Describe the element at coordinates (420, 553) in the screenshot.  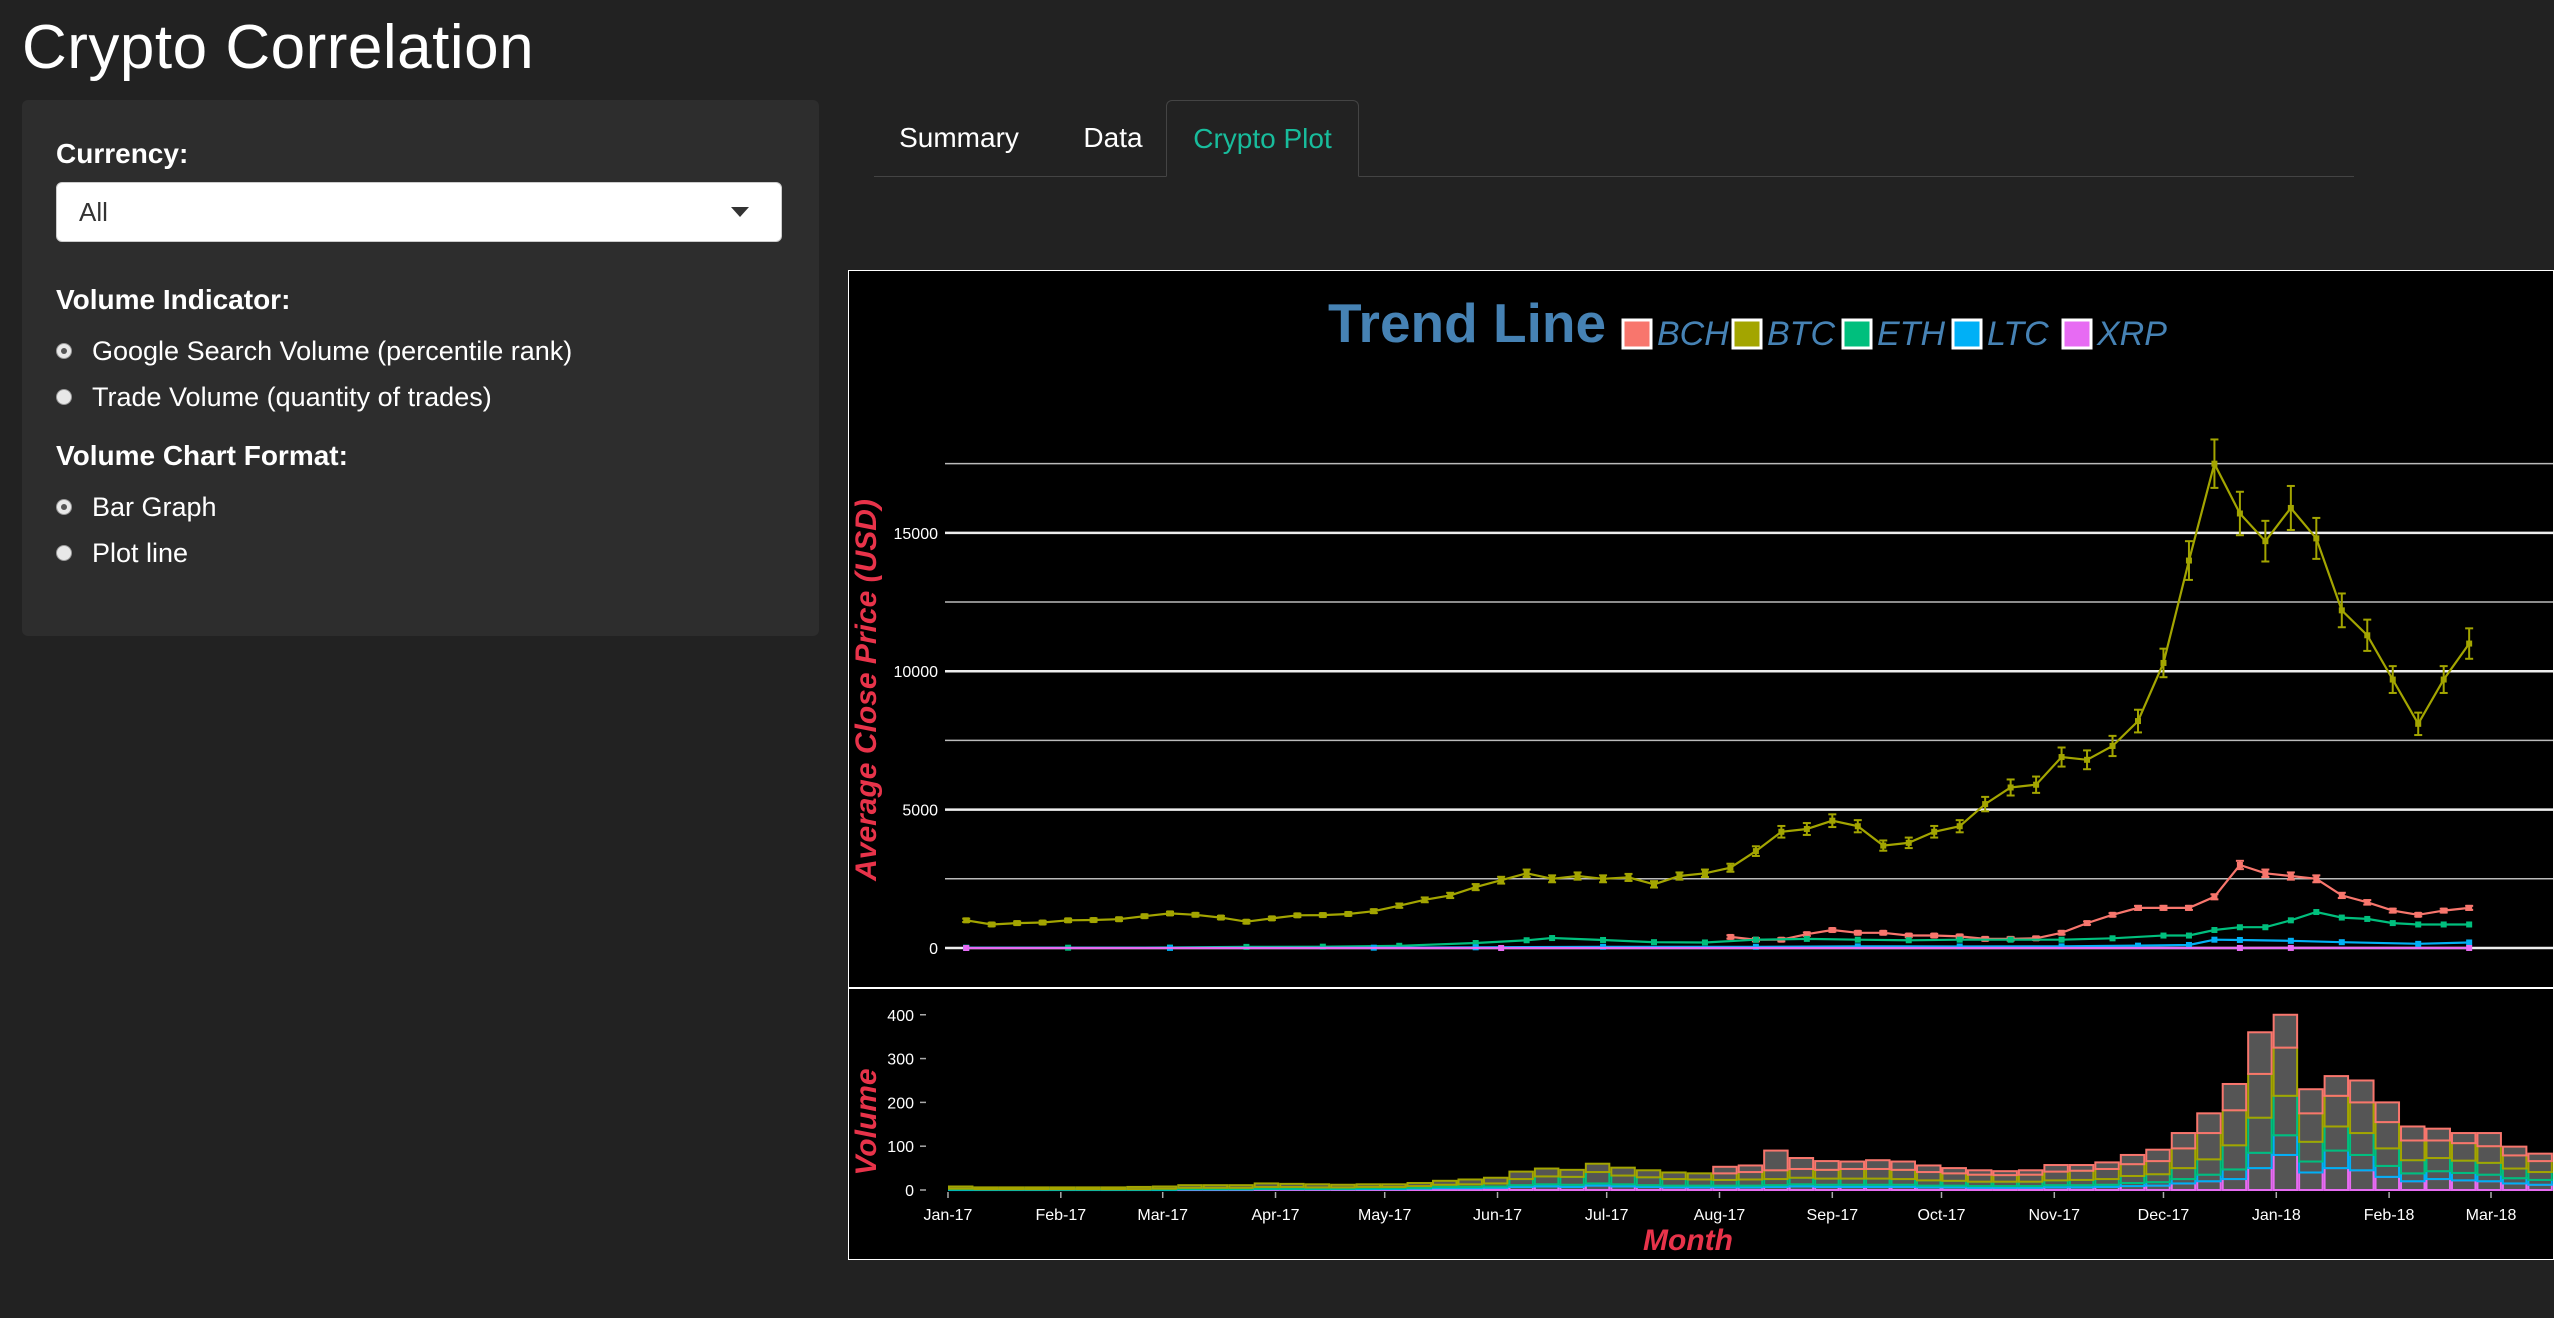
I see `radio-plot-line: Plot line` at that location.